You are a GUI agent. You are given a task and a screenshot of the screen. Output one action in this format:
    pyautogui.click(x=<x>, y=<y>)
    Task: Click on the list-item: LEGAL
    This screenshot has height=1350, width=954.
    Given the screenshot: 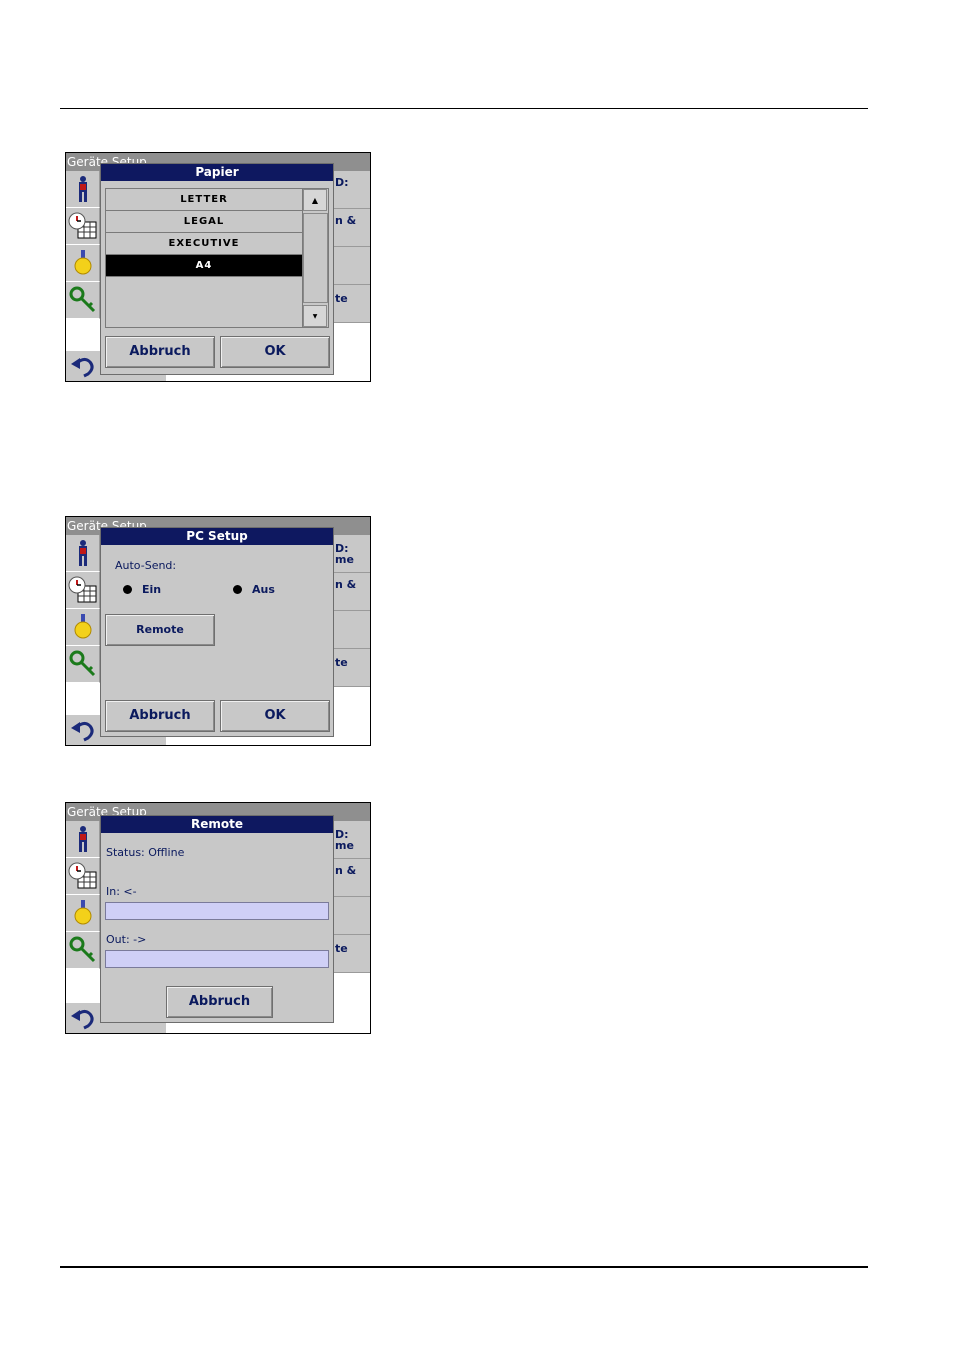 What is the action you would take?
    pyautogui.click(x=204, y=222)
    